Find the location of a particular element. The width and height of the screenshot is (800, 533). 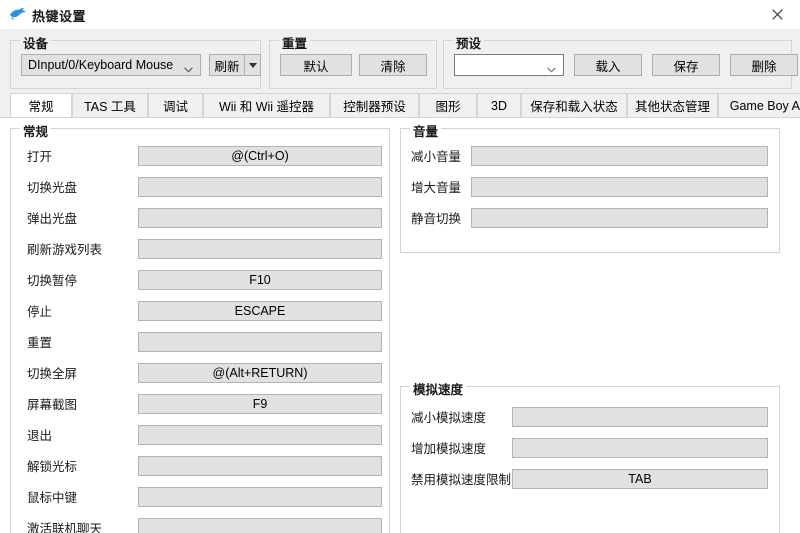

device-group: 设备 DInput/0/Keyboard Mouse 刷新 is located at coordinates (135, 61).